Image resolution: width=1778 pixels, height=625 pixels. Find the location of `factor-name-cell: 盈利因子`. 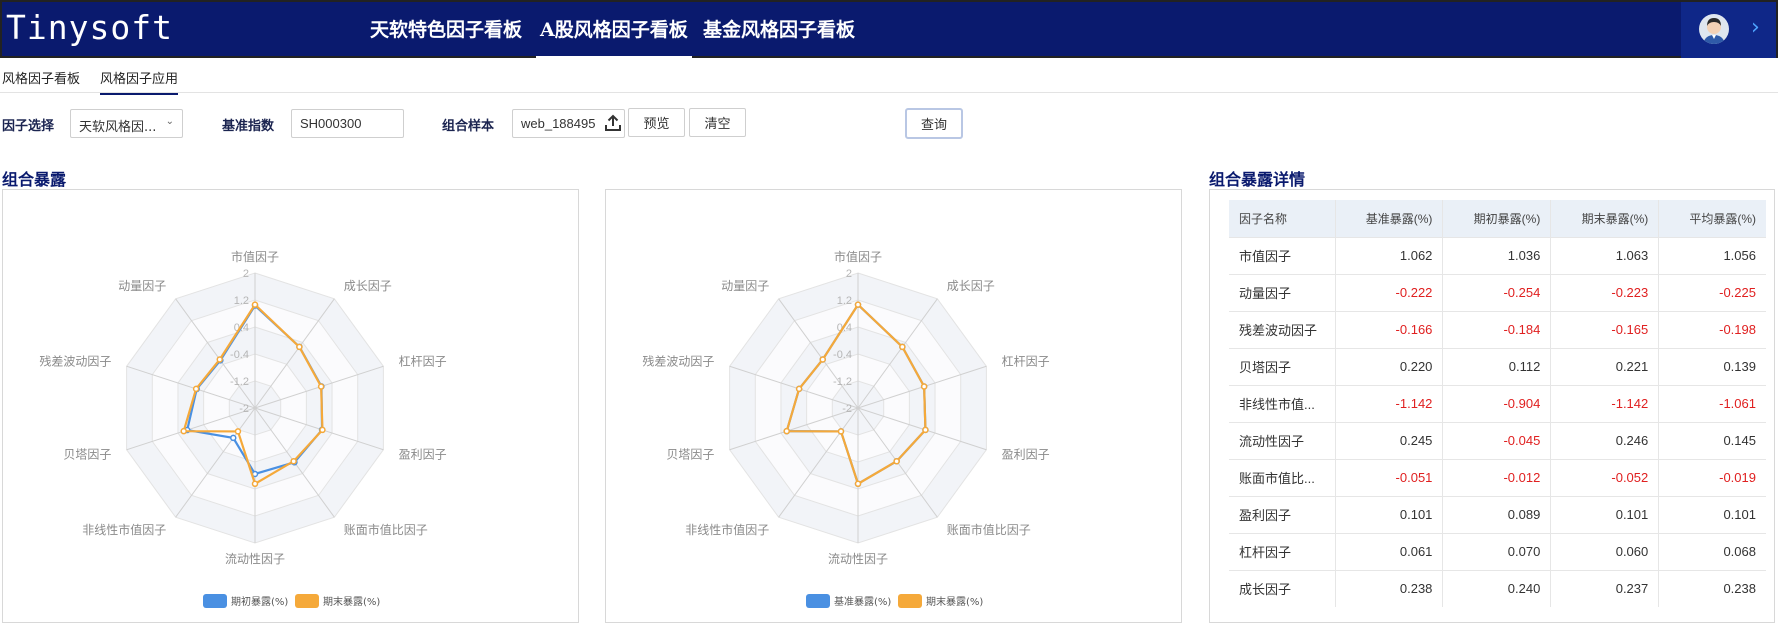

factor-name-cell: 盈利因子 is located at coordinates (1282, 514).